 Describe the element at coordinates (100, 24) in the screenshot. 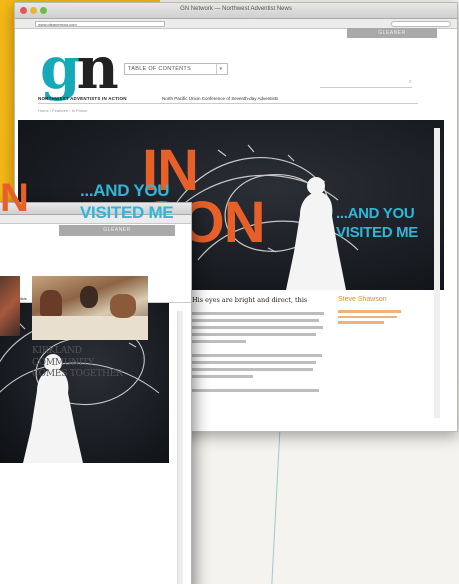

I see `address-bar: www.gleanernow.com` at that location.